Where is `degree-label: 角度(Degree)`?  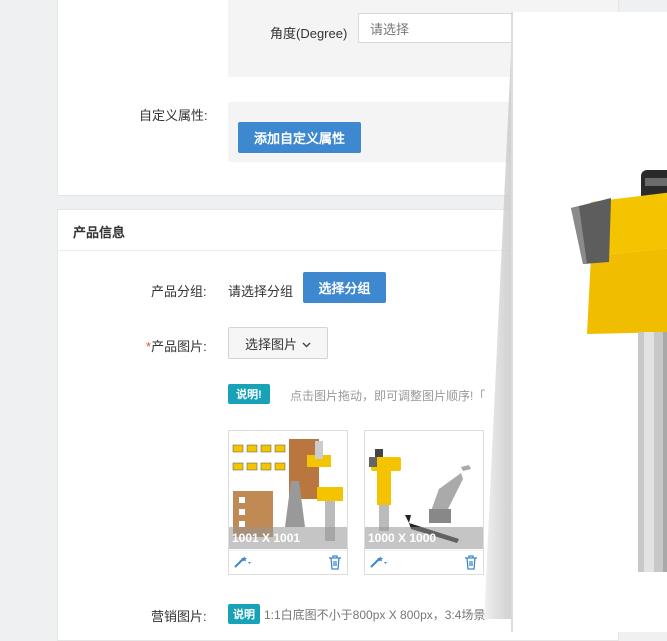 degree-label: 角度(Degree) is located at coordinates (309, 33).